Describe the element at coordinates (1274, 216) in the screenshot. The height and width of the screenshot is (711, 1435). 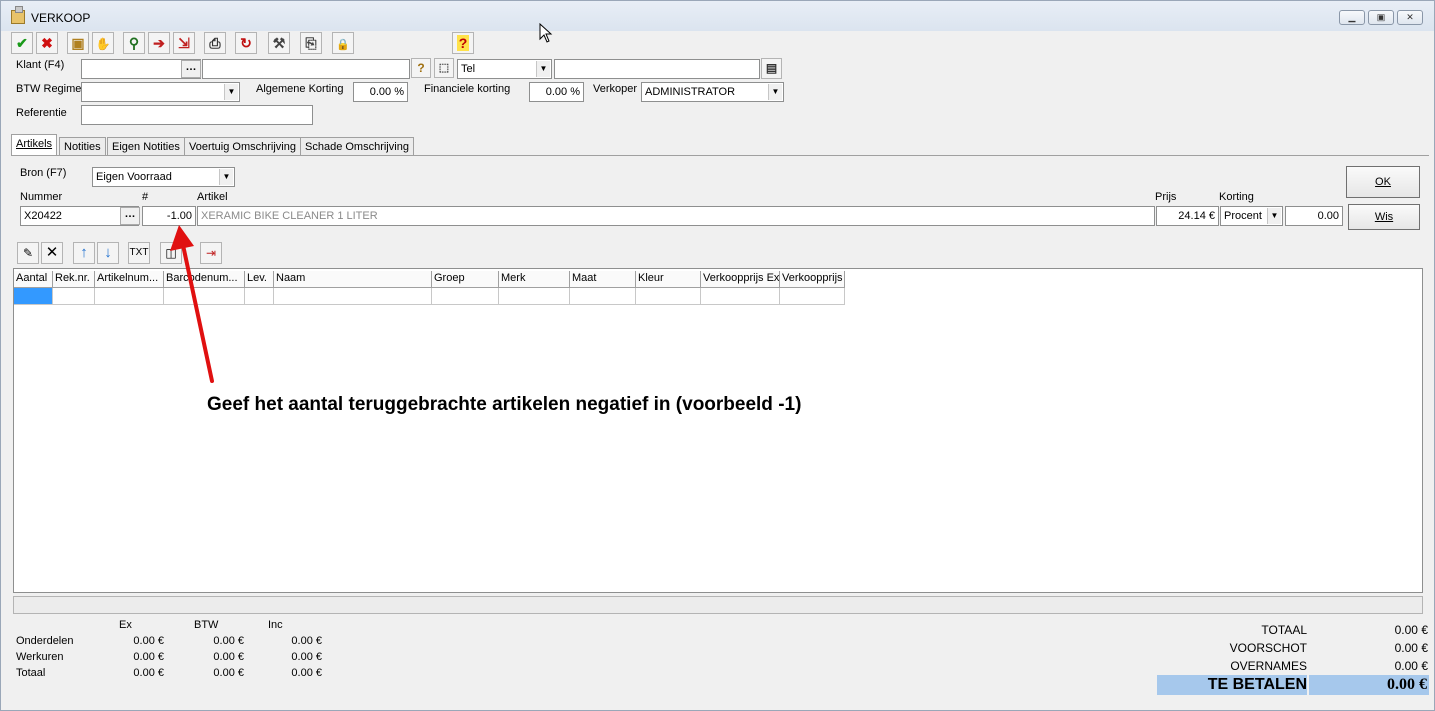
I see `korting-type-dropdown-icon: ▼` at that location.